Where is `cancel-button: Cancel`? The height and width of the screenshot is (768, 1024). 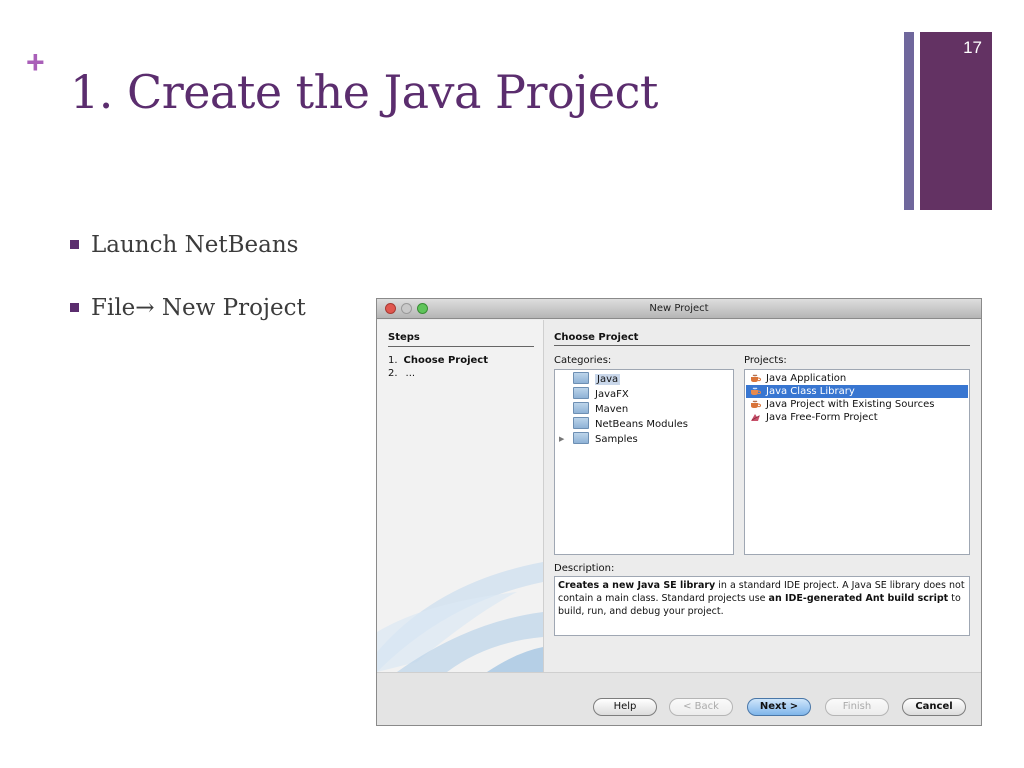 cancel-button: Cancel is located at coordinates (934, 707).